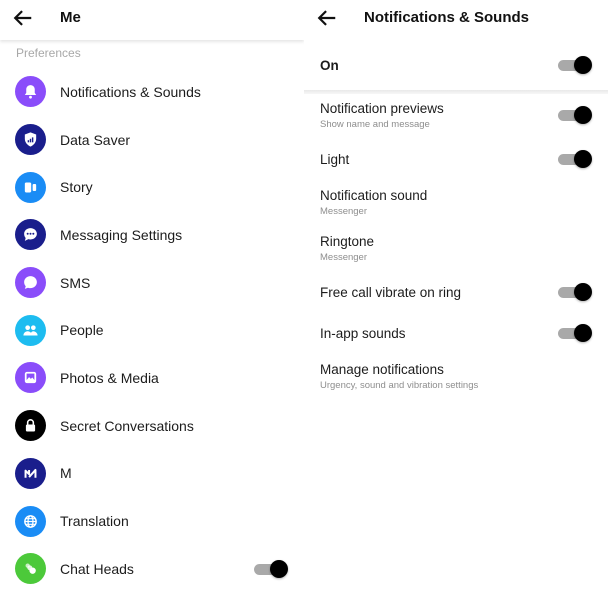 The width and height of the screenshot is (608, 600). What do you see at coordinates (456, 92) in the screenshot?
I see `section-divider` at bounding box center [456, 92].